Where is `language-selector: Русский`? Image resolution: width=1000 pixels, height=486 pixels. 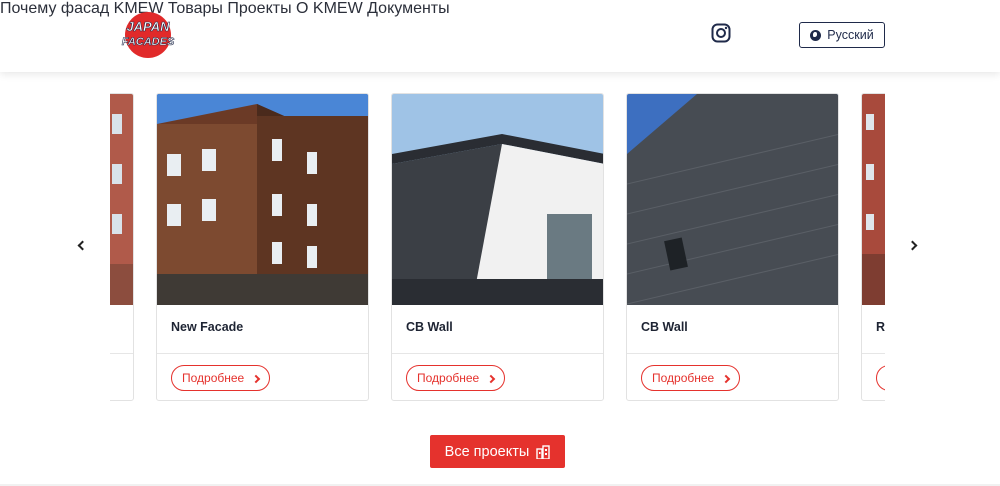
language-selector: Русский is located at coordinates (842, 35).